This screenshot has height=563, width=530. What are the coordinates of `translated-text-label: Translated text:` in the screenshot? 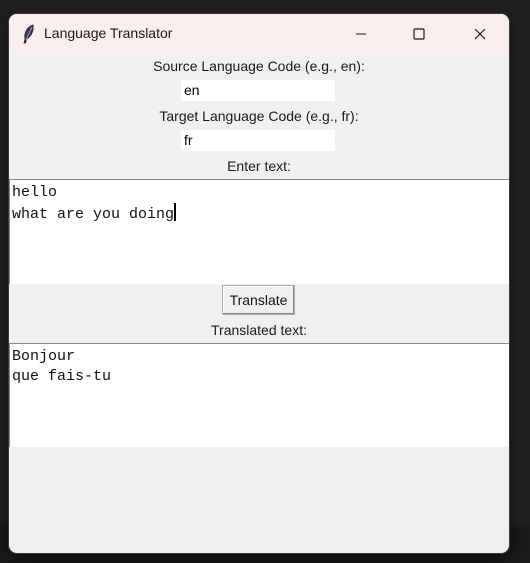 It's located at (259, 330).